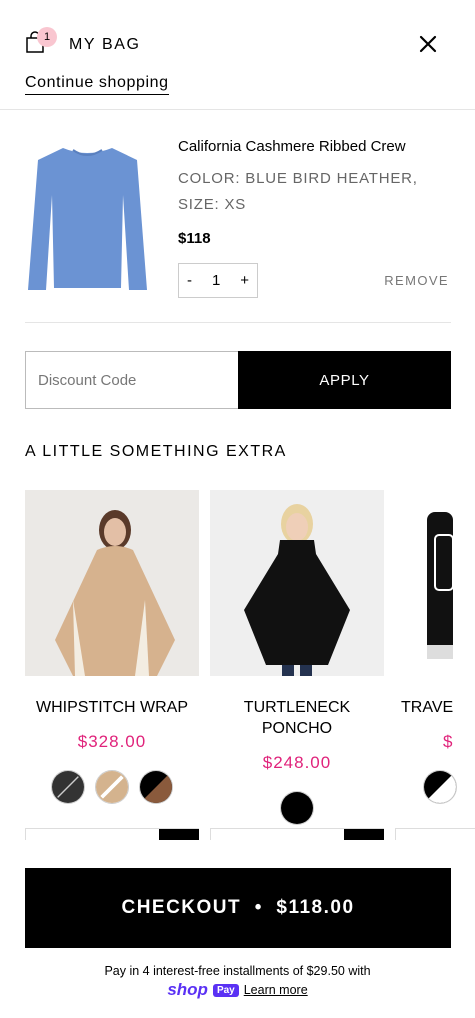 The image size is (475, 1018). Describe the element at coordinates (237, 55) in the screenshot. I see `bag-header: 1 MY BAG Continue shopping` at that location.